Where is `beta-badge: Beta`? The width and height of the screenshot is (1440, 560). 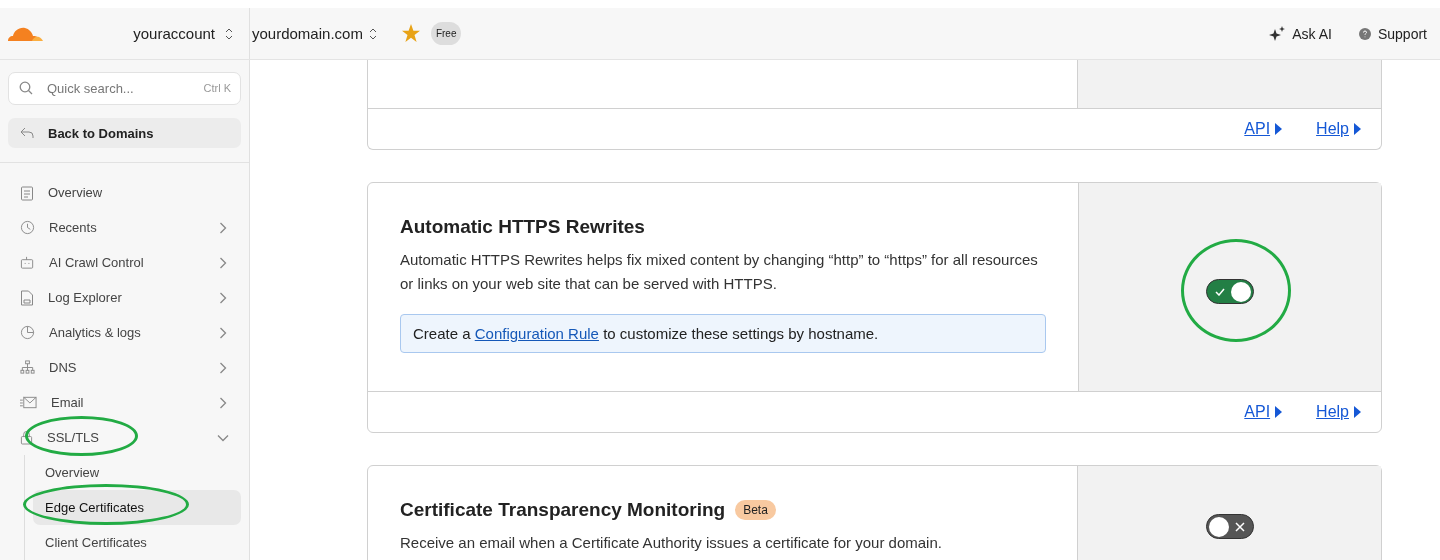 beta-badge: Beta is located at coordinates (755, 510).